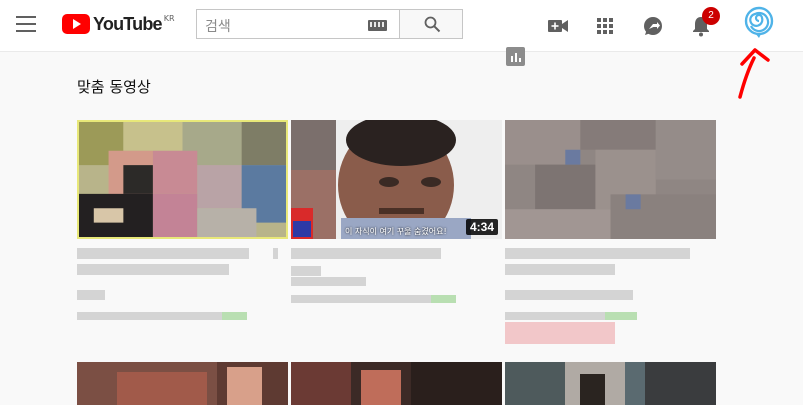  Describe the element at coordinates (218, 27) in the screenshot. I see `search-placeholder: 검색` at that location.